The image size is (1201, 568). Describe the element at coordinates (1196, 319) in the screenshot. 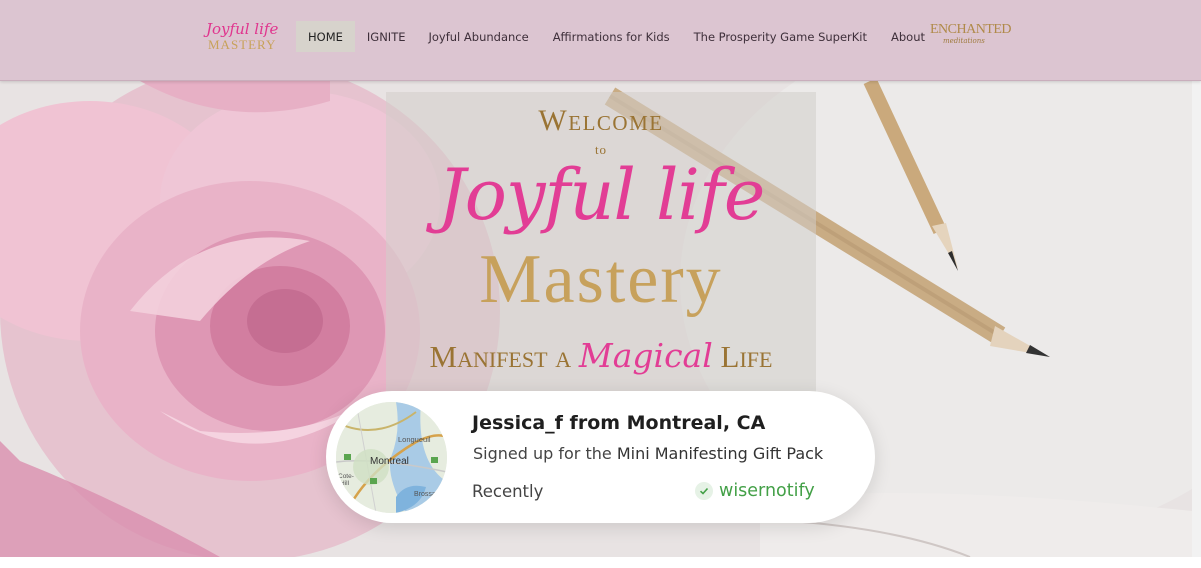

I see `page-scrollbar` at that location.